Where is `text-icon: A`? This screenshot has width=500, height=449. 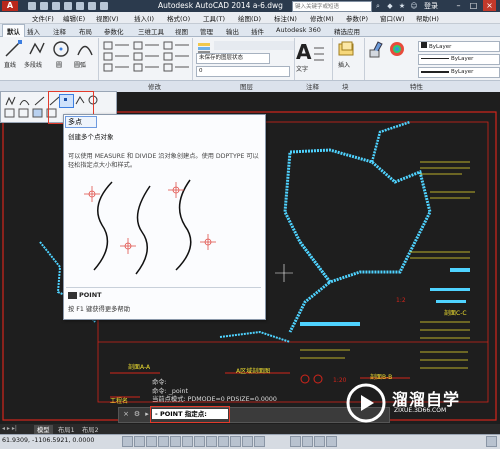
text-icon: A is located at coordinates (303, 52).